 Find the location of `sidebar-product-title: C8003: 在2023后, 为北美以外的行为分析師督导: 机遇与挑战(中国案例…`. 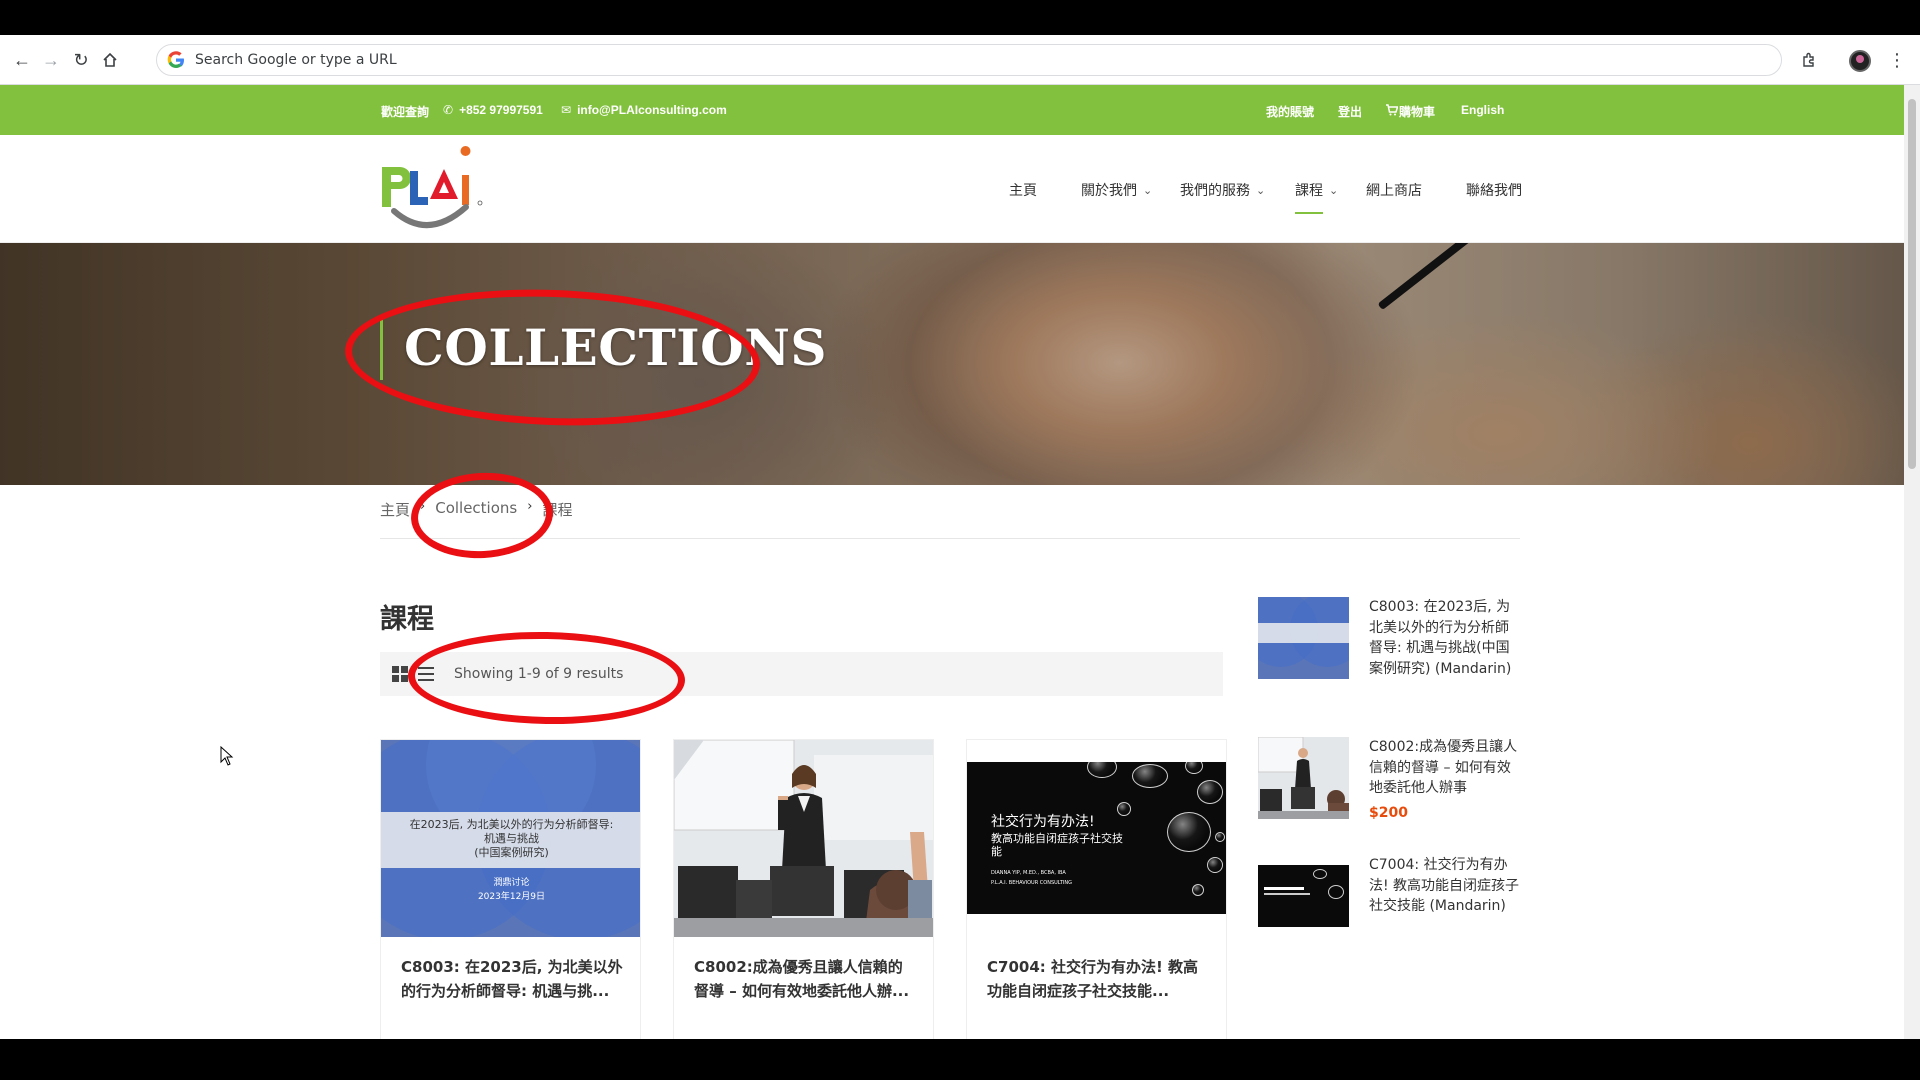

sidebar-product-title: C8003: 在2023后, 为北美以外的行为分析師督导: 机遇与挑战(中国案例… is located at coordinates (1445, 638).